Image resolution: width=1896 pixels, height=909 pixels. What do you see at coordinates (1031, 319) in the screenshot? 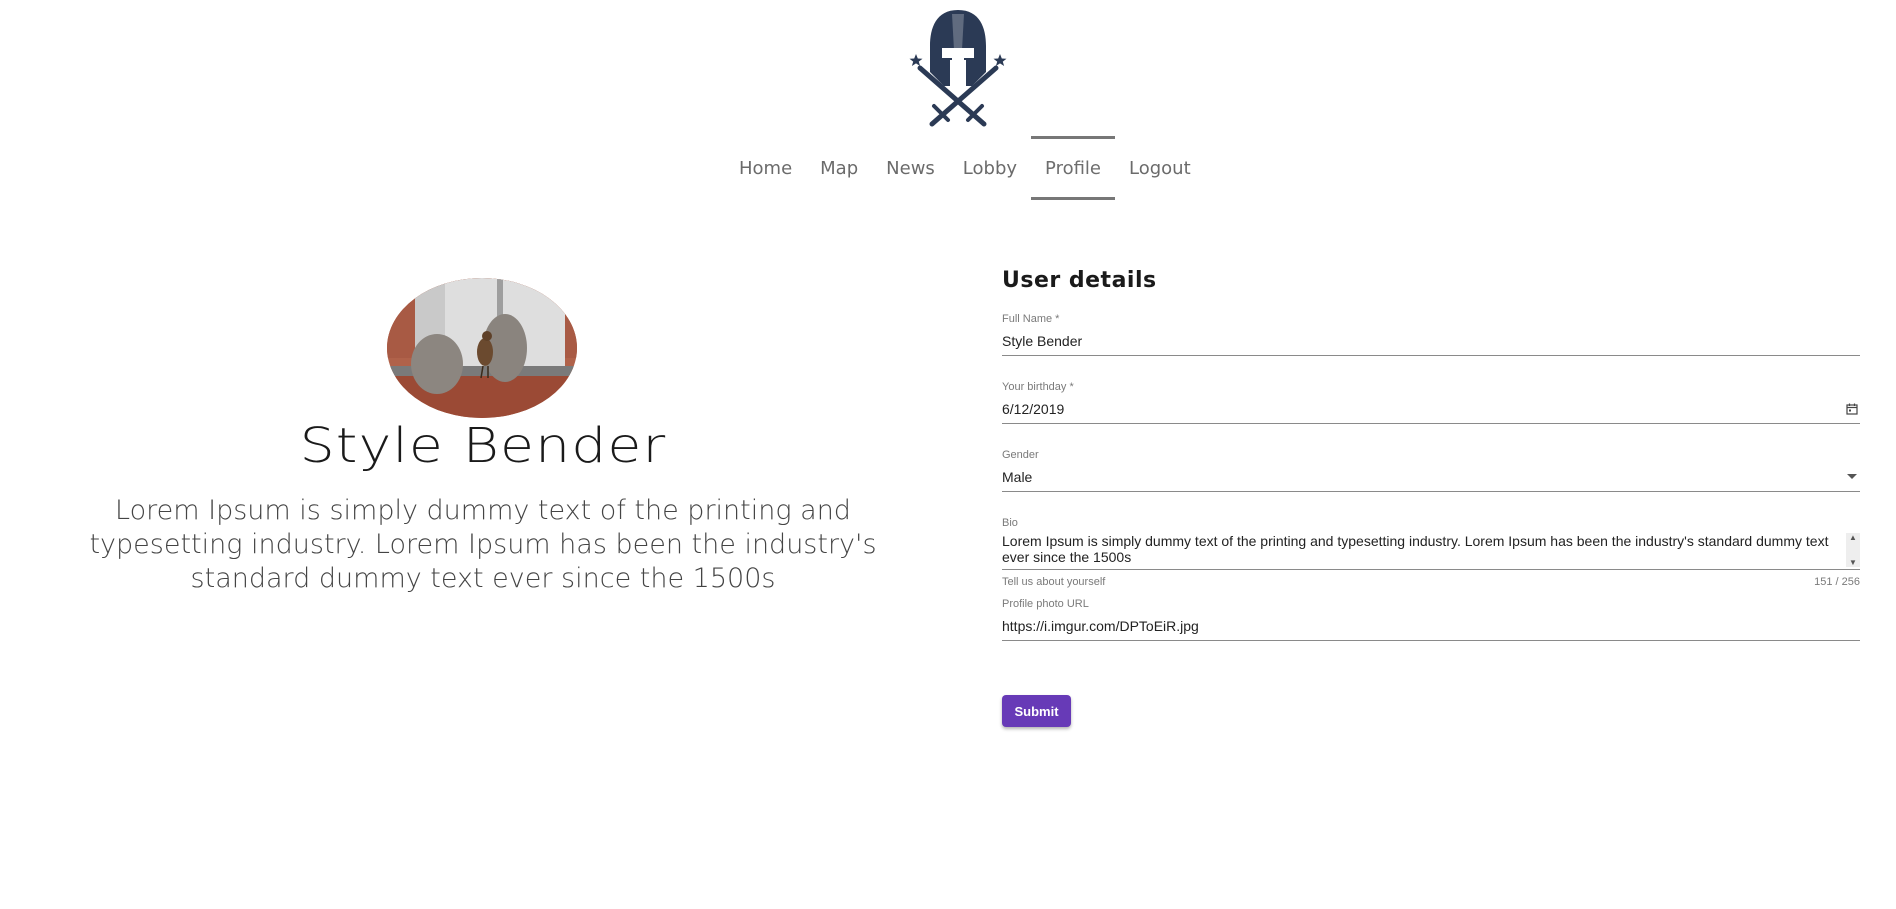
I see `full-name-label: Full Name *` at bounding box center [1031, 319].